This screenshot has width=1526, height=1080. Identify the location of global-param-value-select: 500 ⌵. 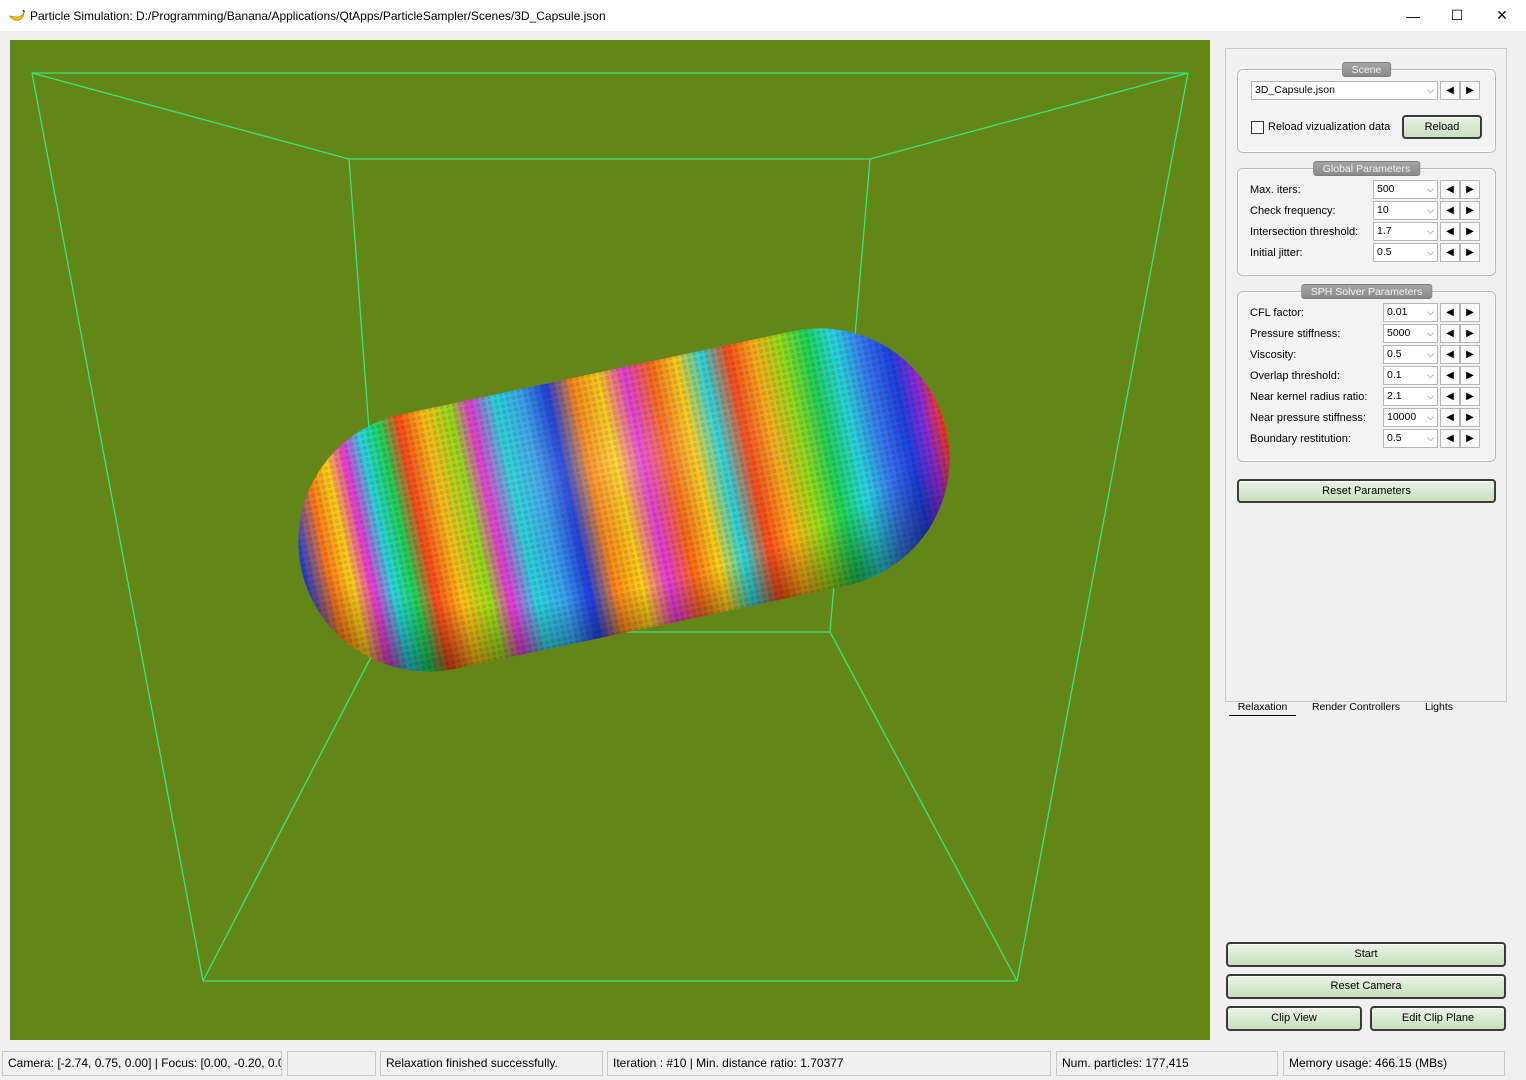
(1405, 189).